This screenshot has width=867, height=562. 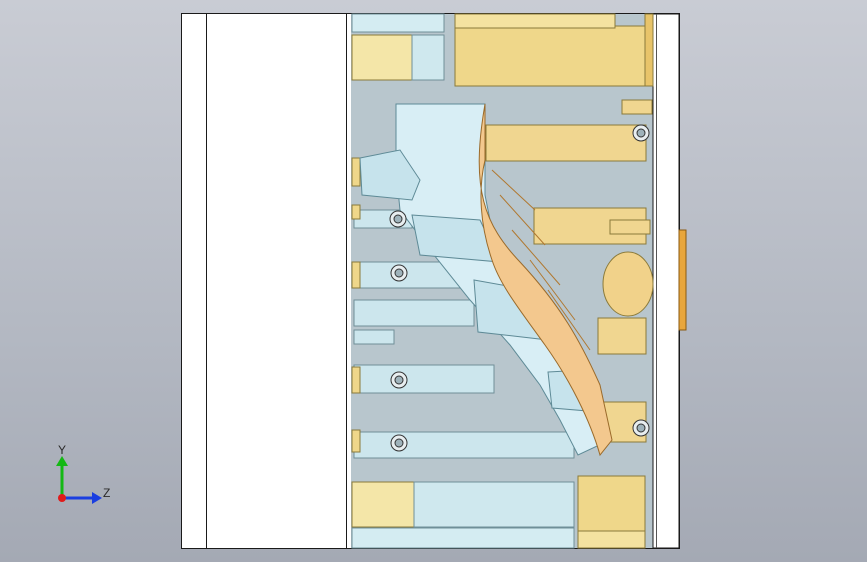 I want to click on guide-flange-top-left, so click(x=398, y=23).